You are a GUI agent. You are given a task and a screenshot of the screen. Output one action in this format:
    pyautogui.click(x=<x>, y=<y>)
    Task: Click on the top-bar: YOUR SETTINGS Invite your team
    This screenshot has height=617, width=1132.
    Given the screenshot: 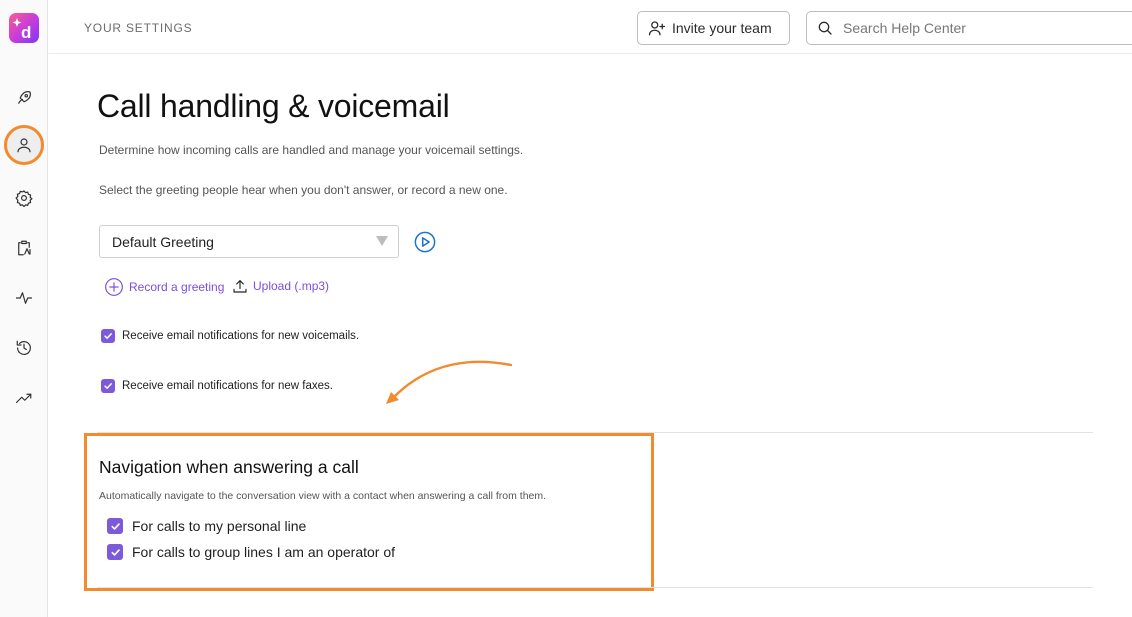 What is the action you would take?
    pyautogui.click(x=590, y=27)
    